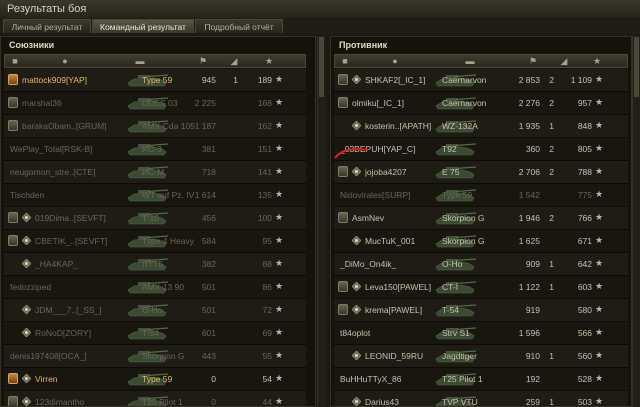 This screenshot has height=407, width=640. I want to click on player-row: t84oplot Strv S1 1 596 566 ★, so click(481, 333).